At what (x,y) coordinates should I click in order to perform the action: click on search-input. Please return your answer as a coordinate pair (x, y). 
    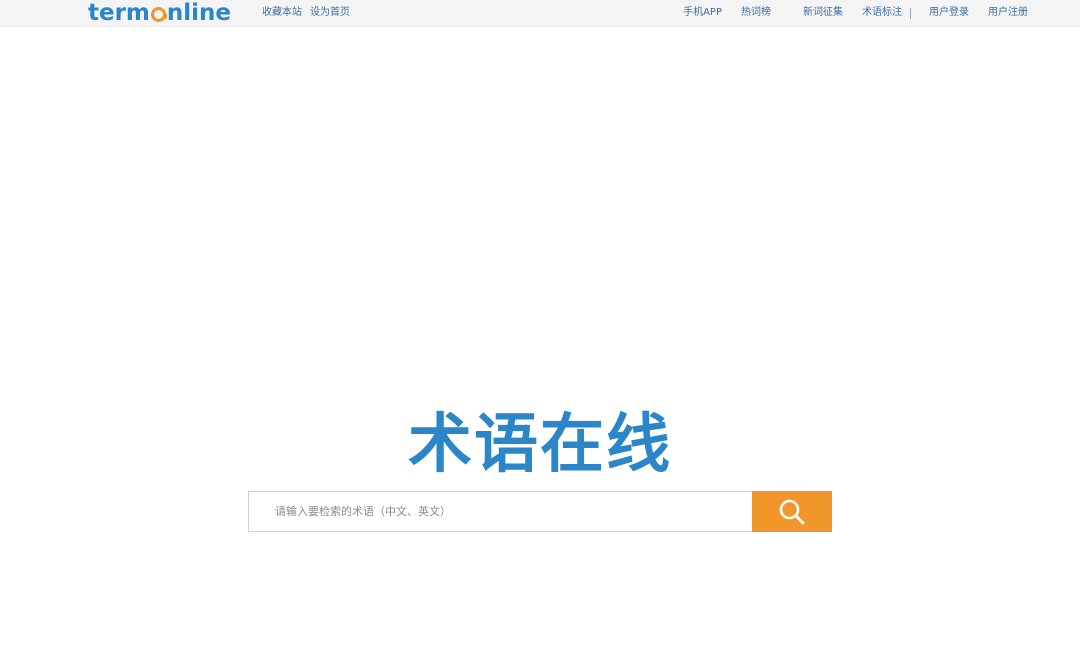
    Looking at the image, I should click on (500, 511).